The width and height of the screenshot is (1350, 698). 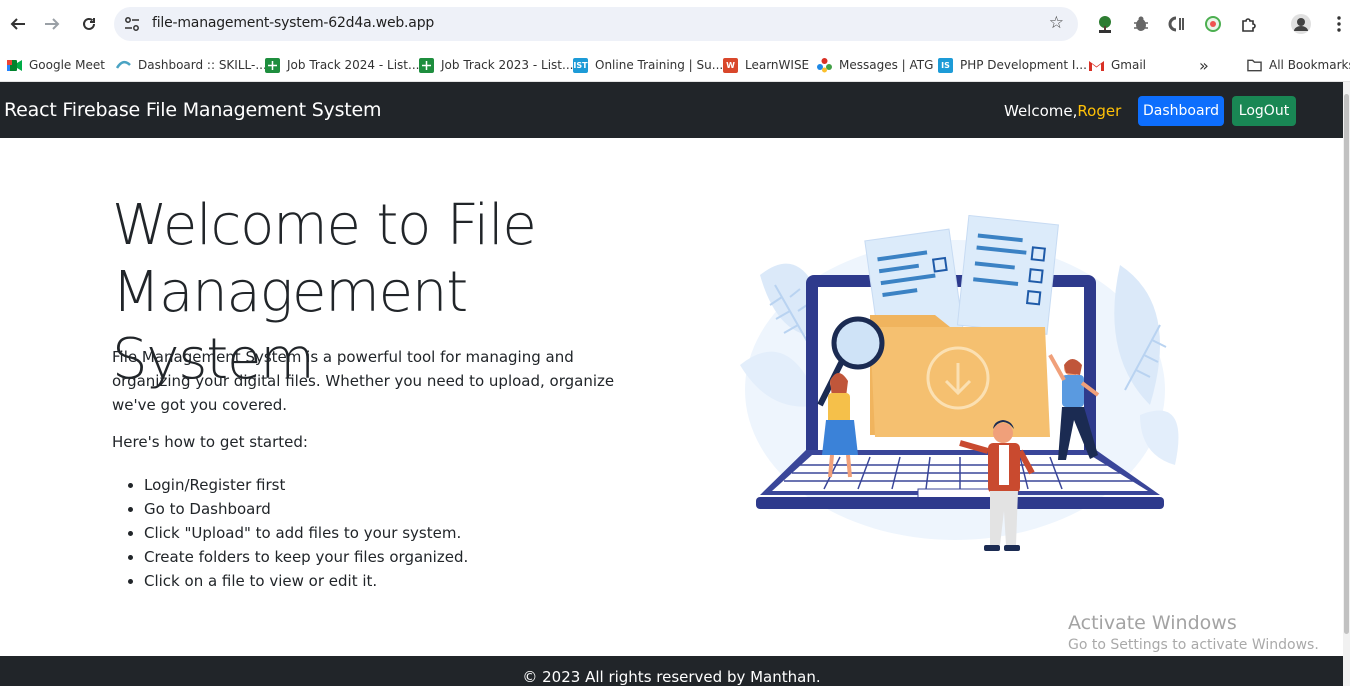 What do you see at coordinates (1339, 24) in the screenshot?
I see `browser-menu-icon` at bounding box center [1339, 24].